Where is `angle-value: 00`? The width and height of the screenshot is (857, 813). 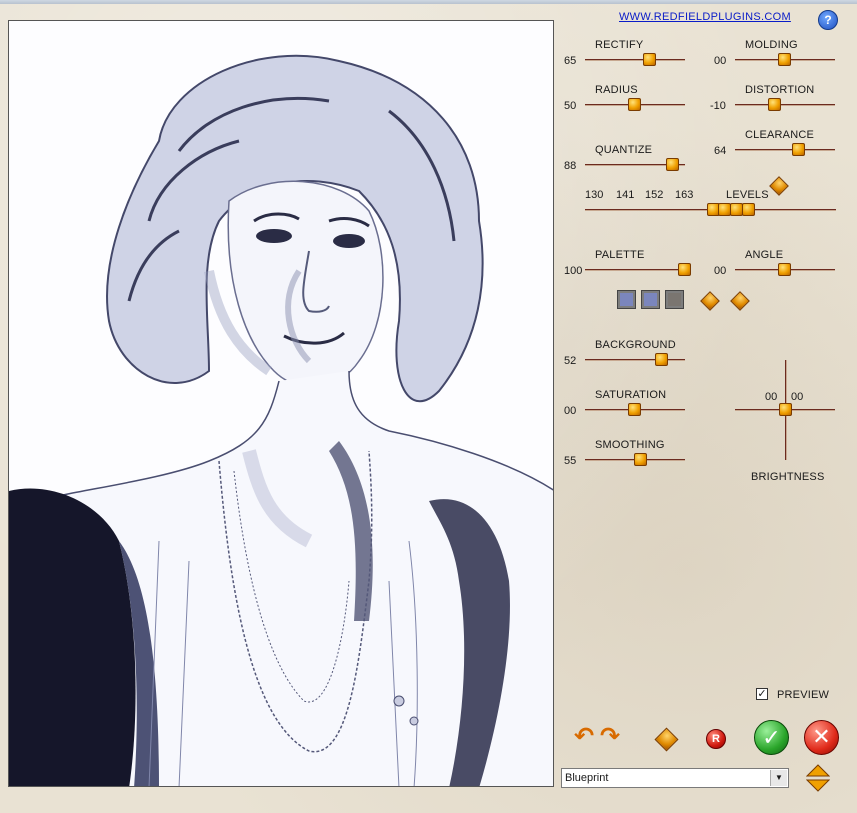 angle-value: 00 is located at coordinates (720, 271).